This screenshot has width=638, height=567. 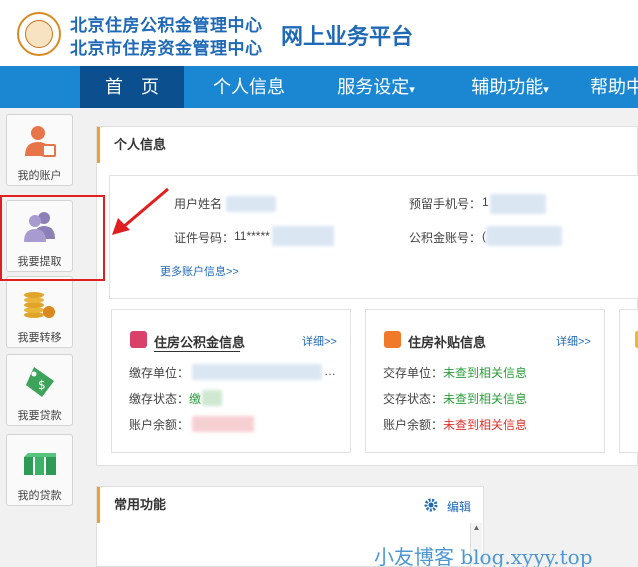 What do you see at coordinates (257, 372) in the screenshot?
I see `fund-unit-blurred` at bounding box center [257, 372].